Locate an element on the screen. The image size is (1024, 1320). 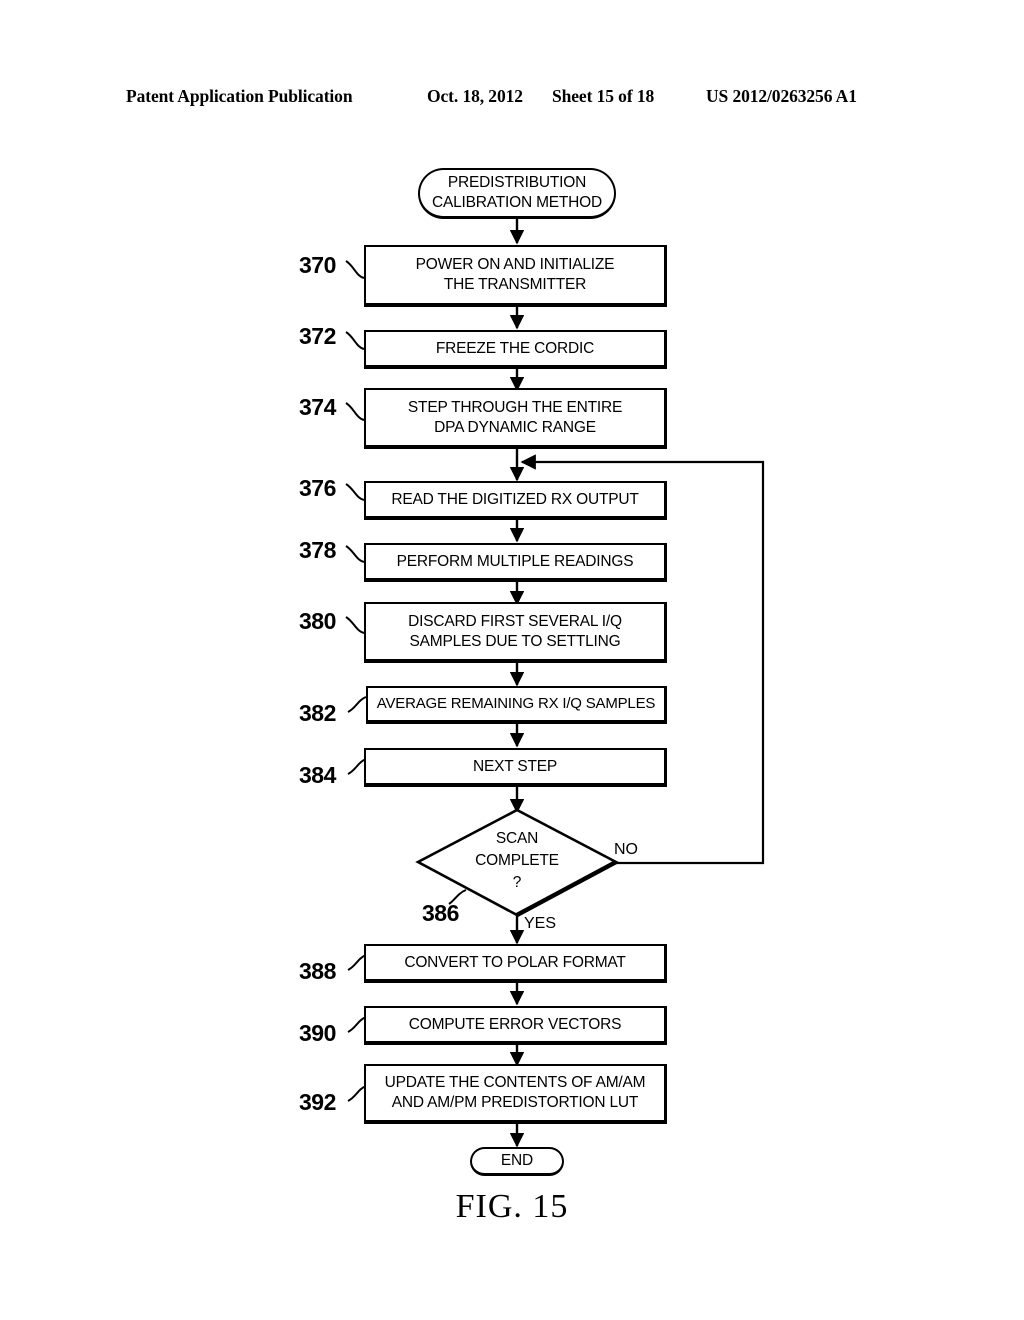
flow-step-392-line2: AND AM/PM PREDISTORTION LUT is located at coordinates (515, 1102).